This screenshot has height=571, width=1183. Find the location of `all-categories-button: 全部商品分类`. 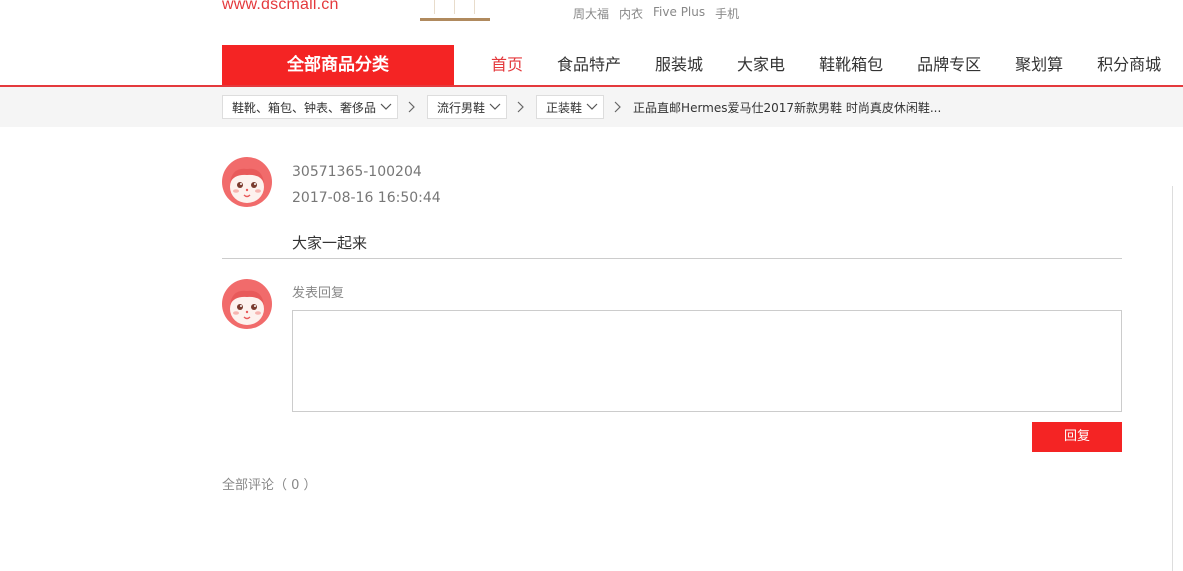

all-categories-button: 全部商品分类 is located at coordinates (338, 65).